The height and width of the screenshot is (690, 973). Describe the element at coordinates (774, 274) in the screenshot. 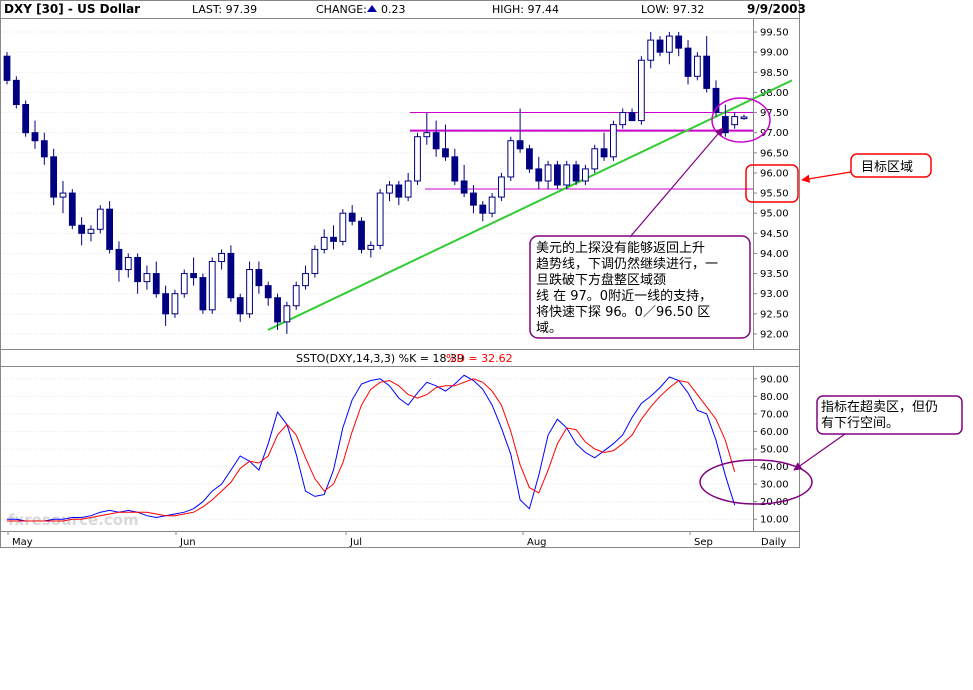

I see `price-tick-label: 93.50` at that location.